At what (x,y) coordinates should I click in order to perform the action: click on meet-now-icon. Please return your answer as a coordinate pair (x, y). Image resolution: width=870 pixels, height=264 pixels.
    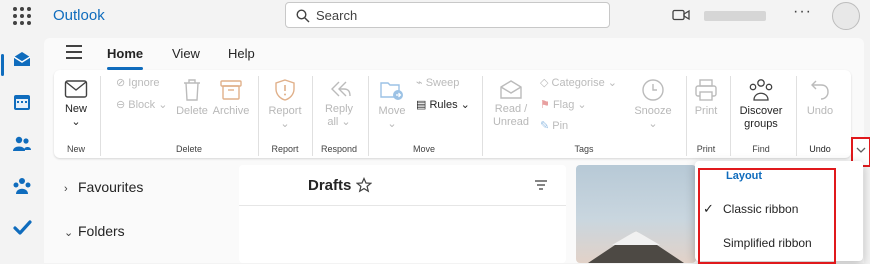
    Looking at the image, I should click on (681, 15).